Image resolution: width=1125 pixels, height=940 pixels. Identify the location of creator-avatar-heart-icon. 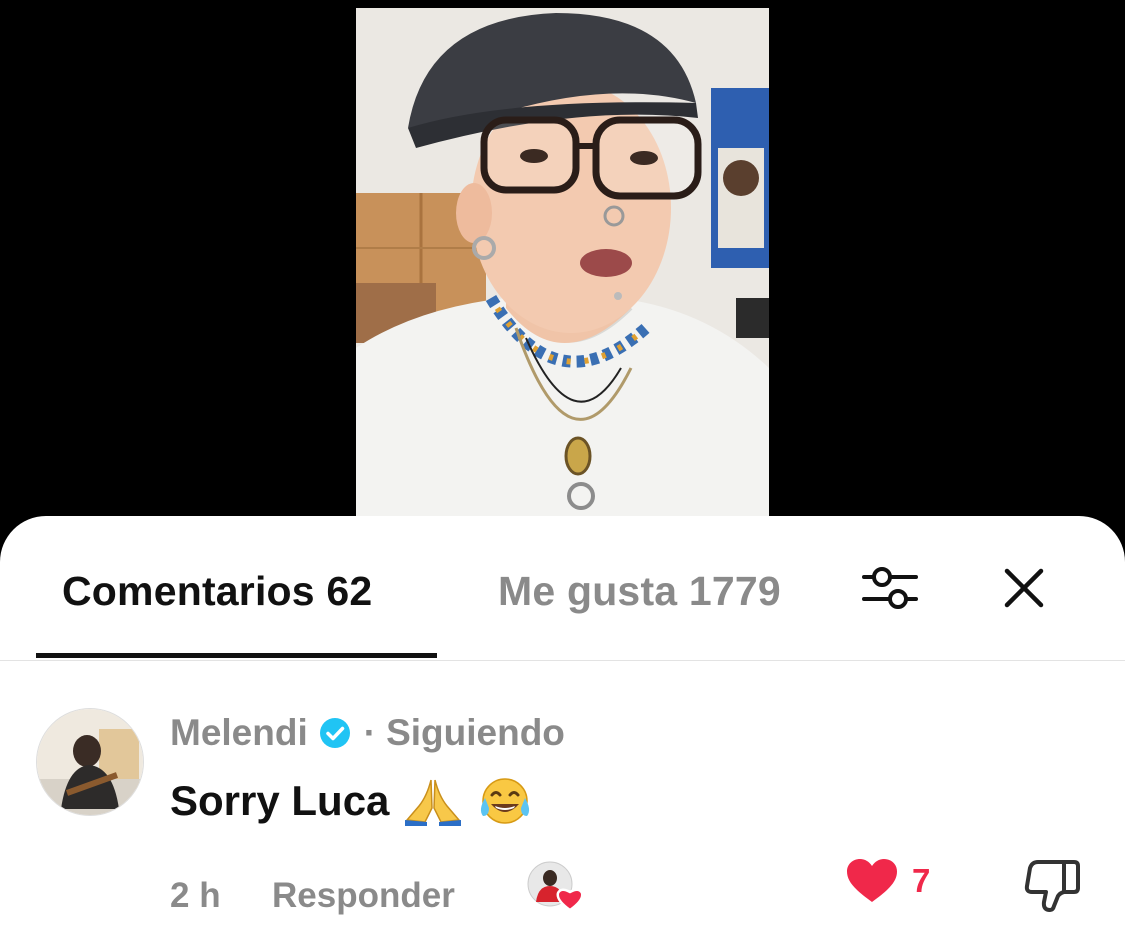
(555, 886).